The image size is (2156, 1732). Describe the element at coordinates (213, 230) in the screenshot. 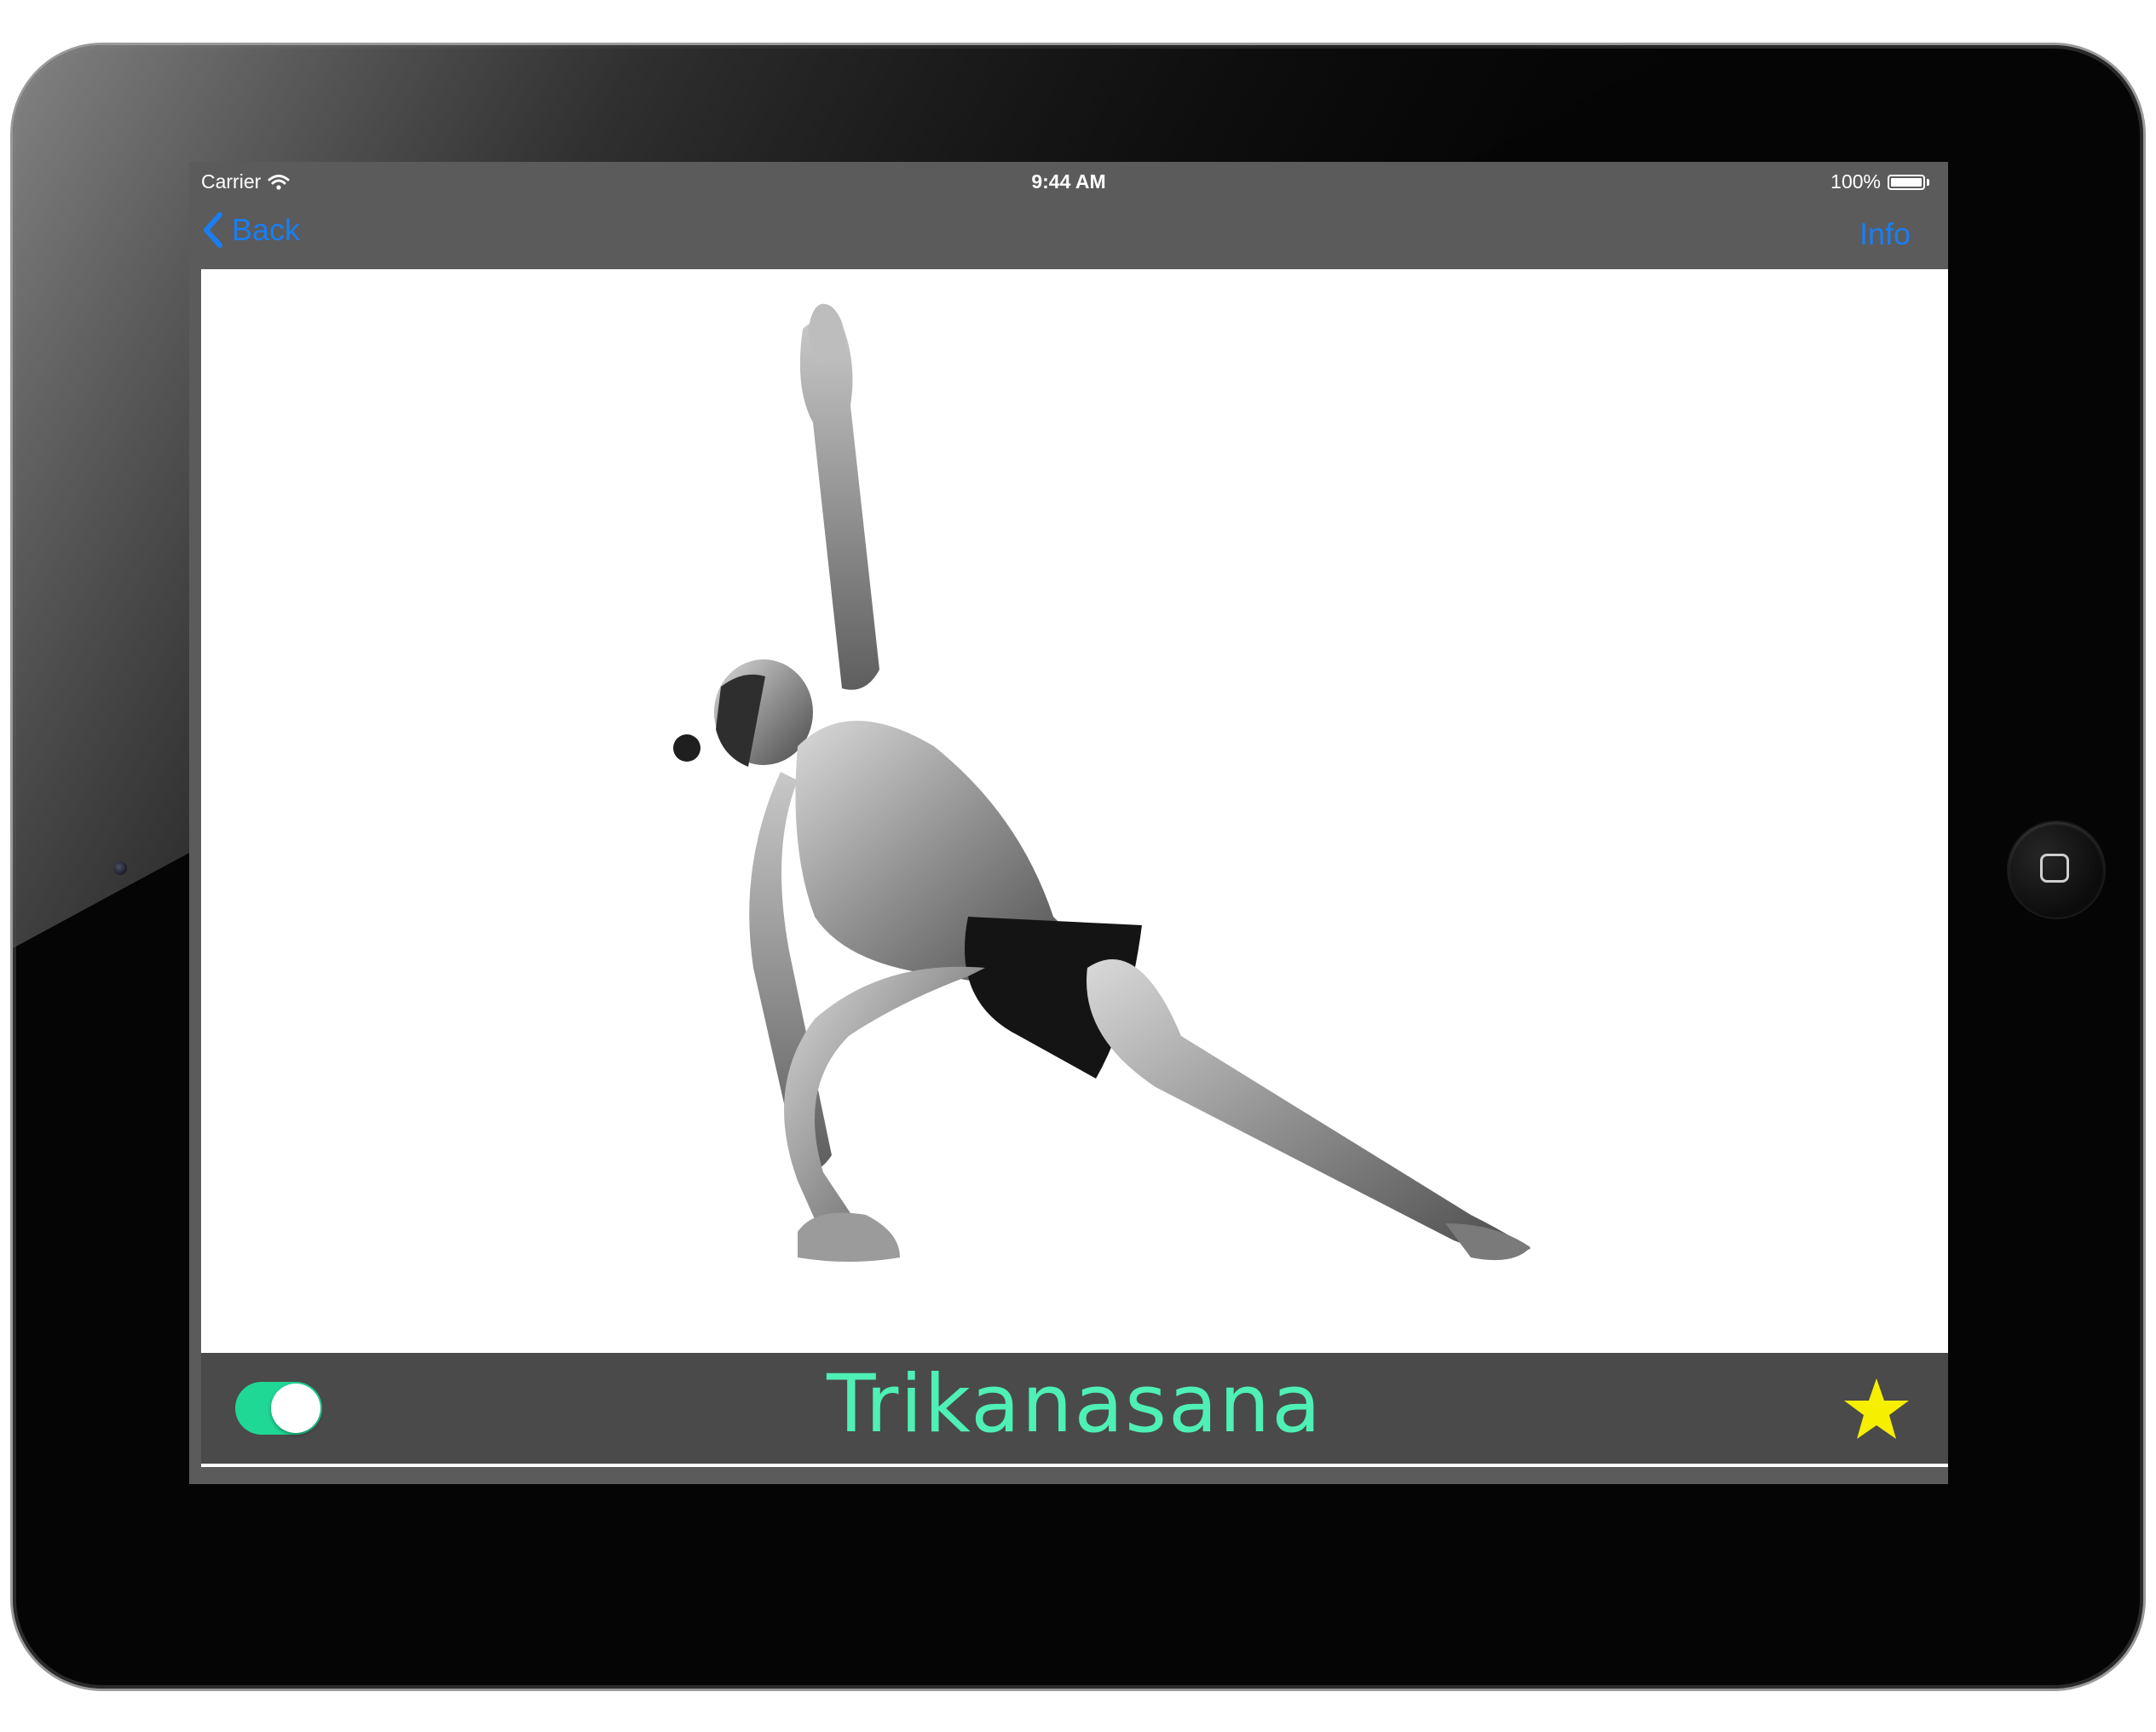

I see `chevron-left-icon` at that location.